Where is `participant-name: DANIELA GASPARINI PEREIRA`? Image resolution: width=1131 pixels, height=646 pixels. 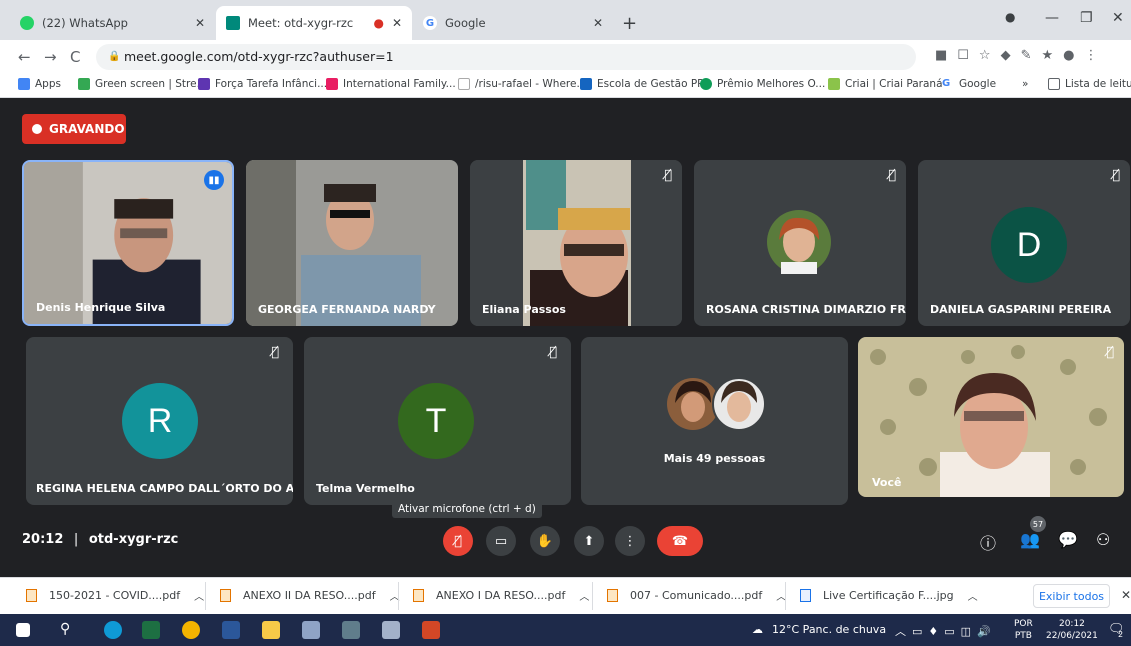
participant-name: DANIELA GASPARINI PEREIRA is located at coordinates (1021, 309).